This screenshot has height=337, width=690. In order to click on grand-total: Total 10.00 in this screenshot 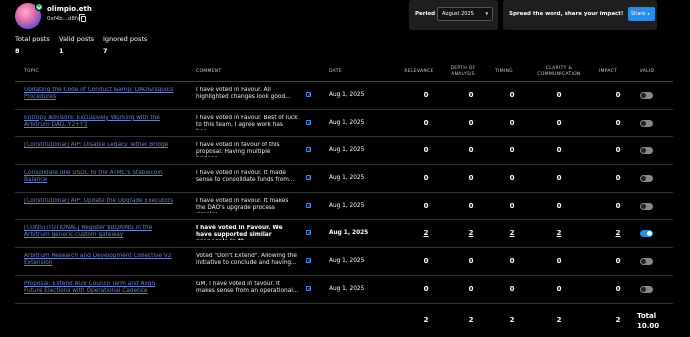, I will do `click(648, 321)`.